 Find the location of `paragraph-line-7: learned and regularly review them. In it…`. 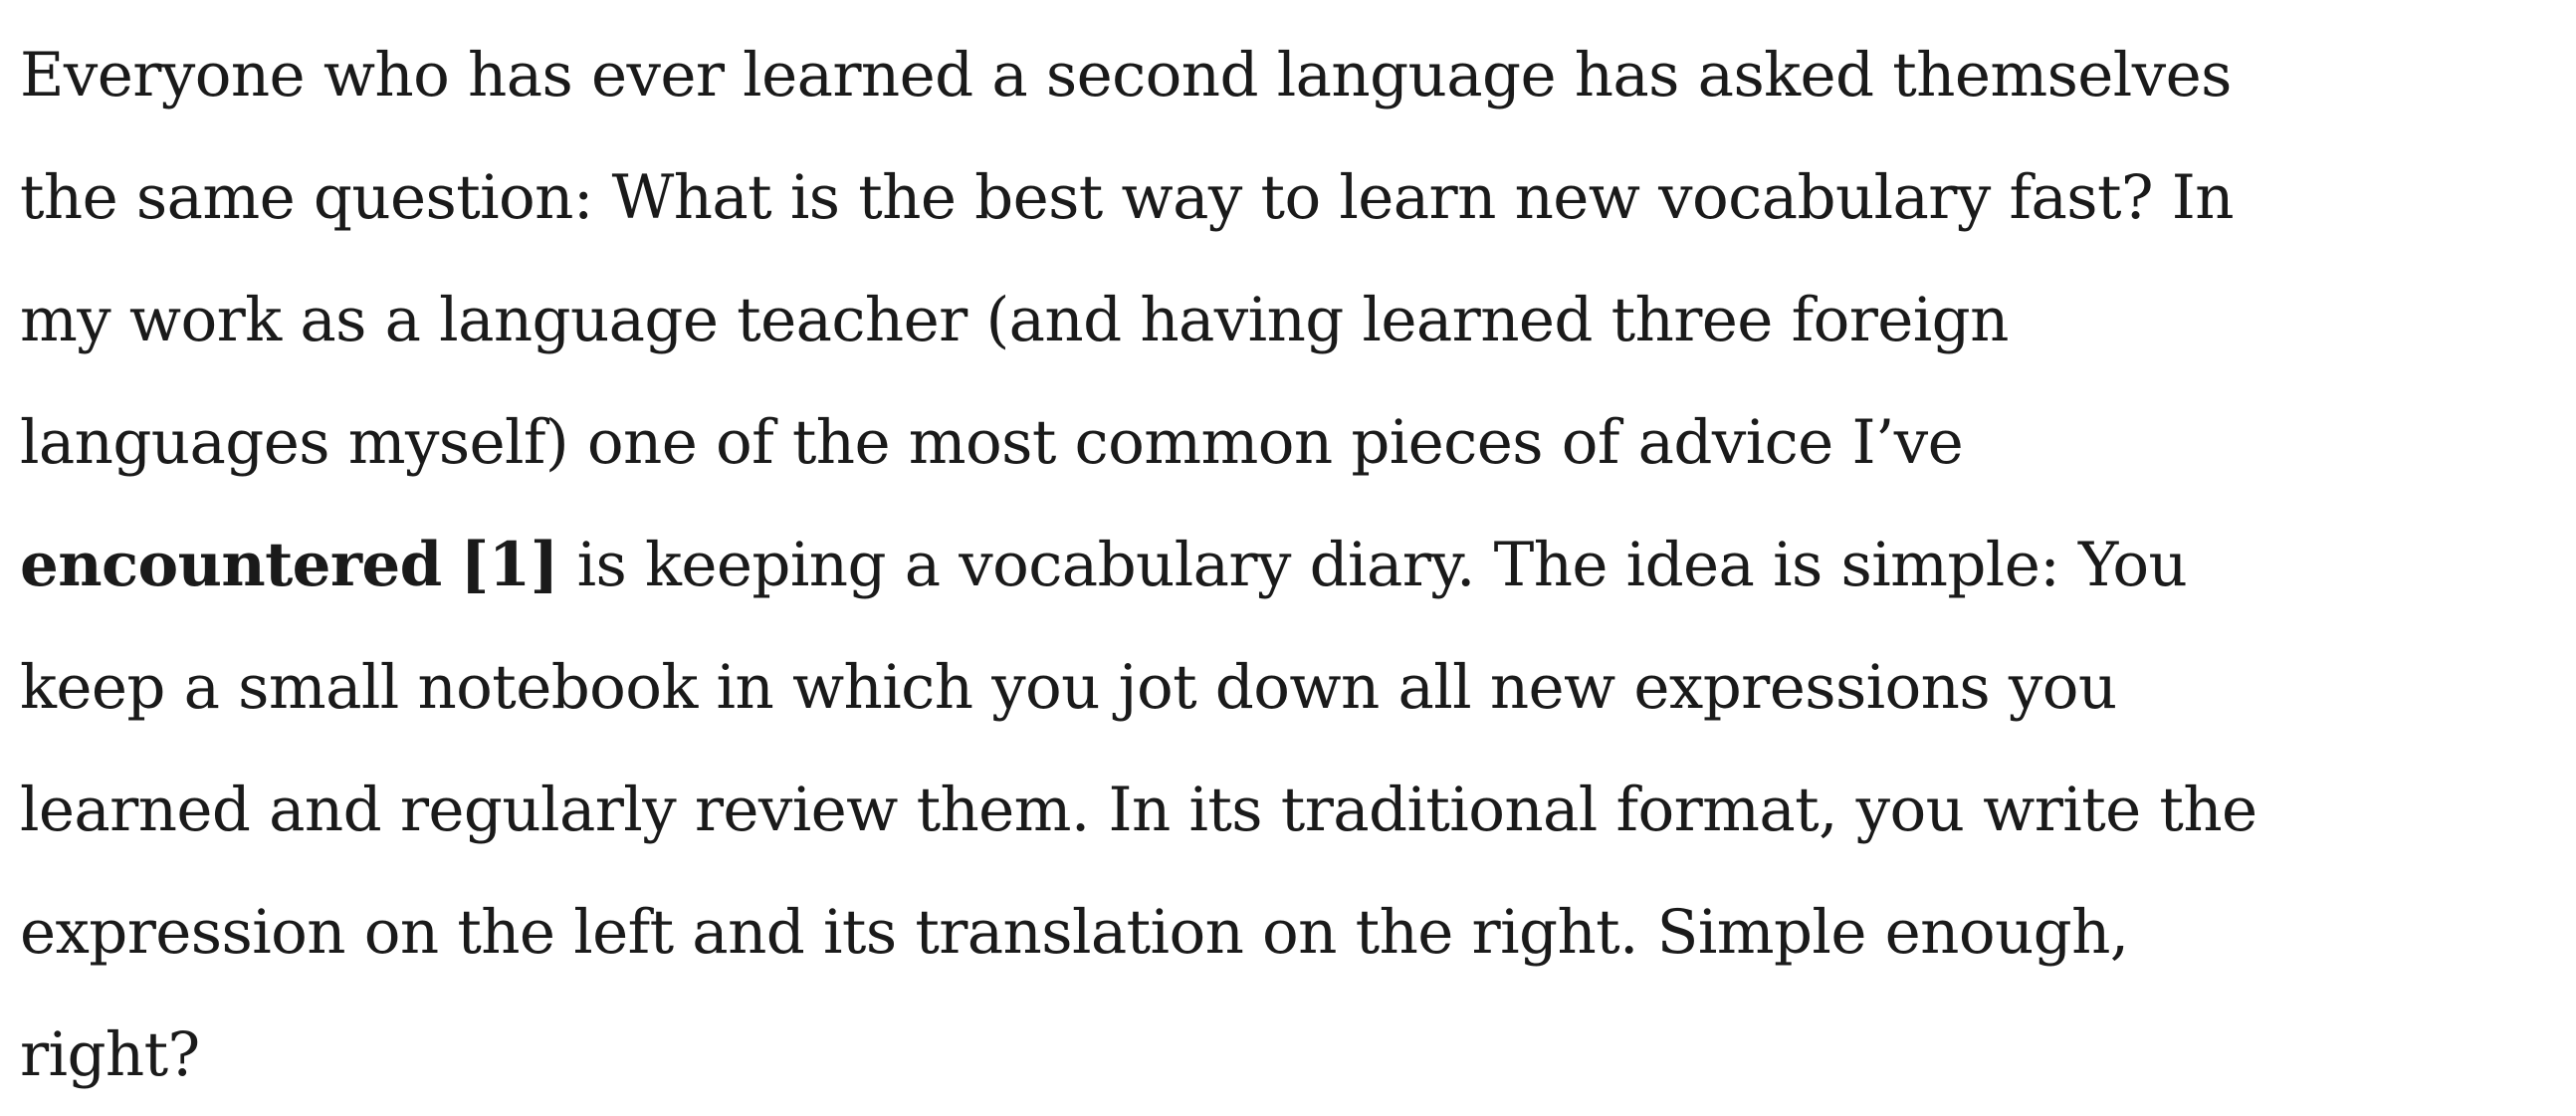

paragraph-line-7: learned and regularly review them. In it… is located at coordinates (1138, 810).